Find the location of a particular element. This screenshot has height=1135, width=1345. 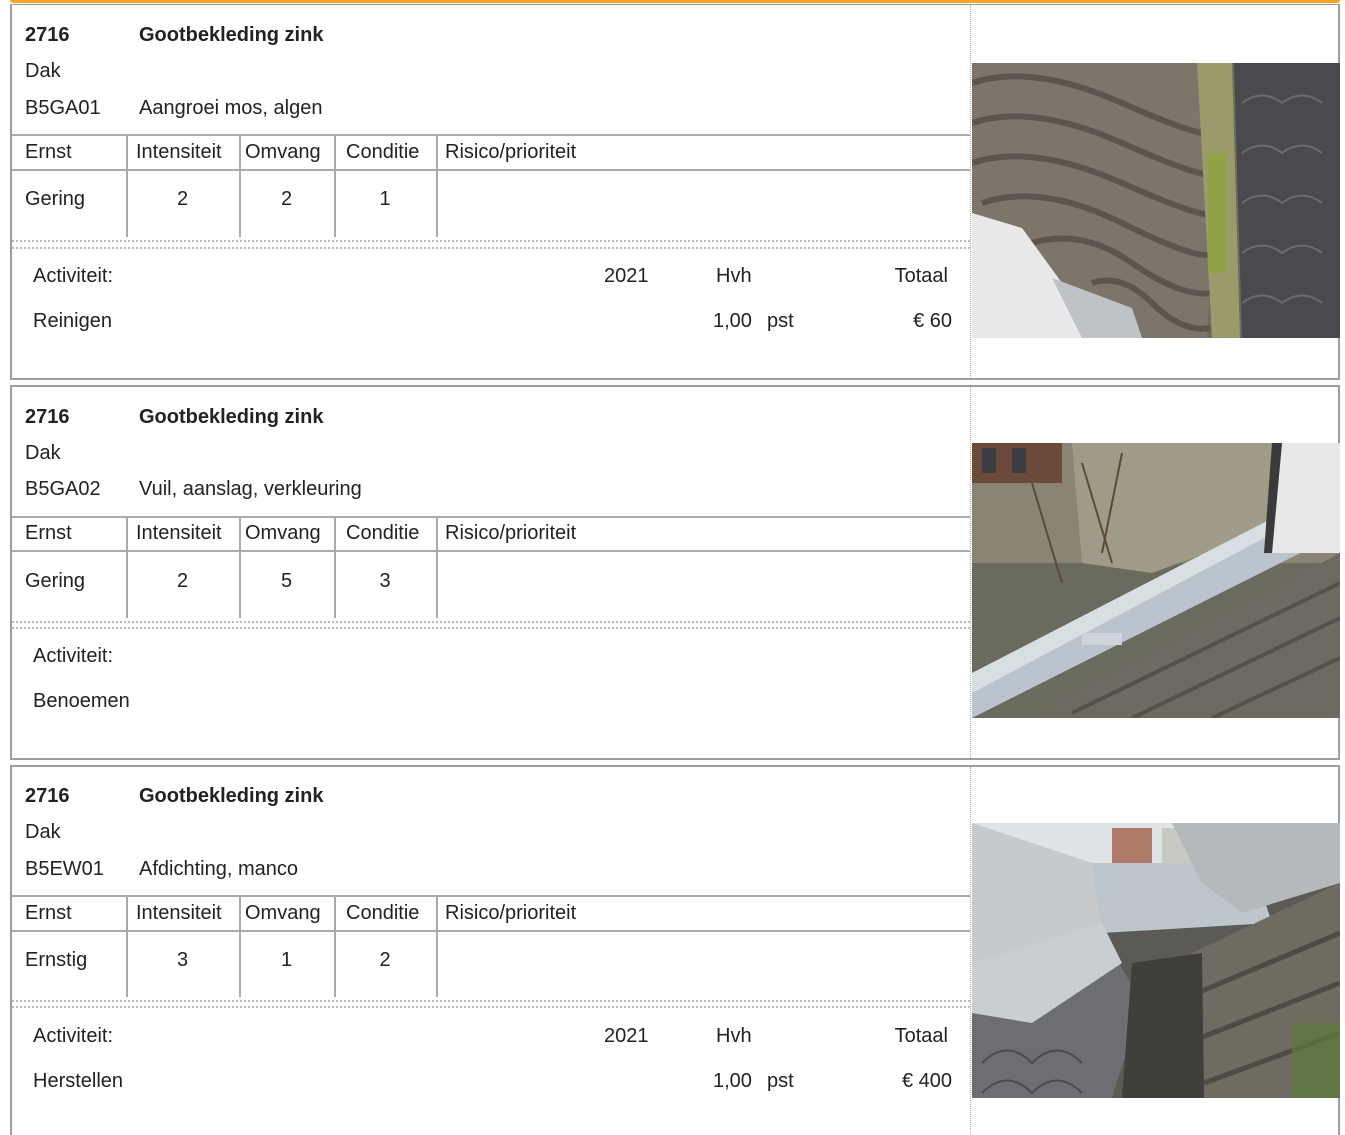

defect-description: Afdichting, manco is located at coordinates (218, 869).